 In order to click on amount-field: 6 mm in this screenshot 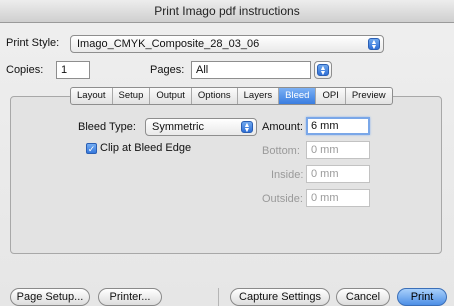, I will do `click(338, 126)`.